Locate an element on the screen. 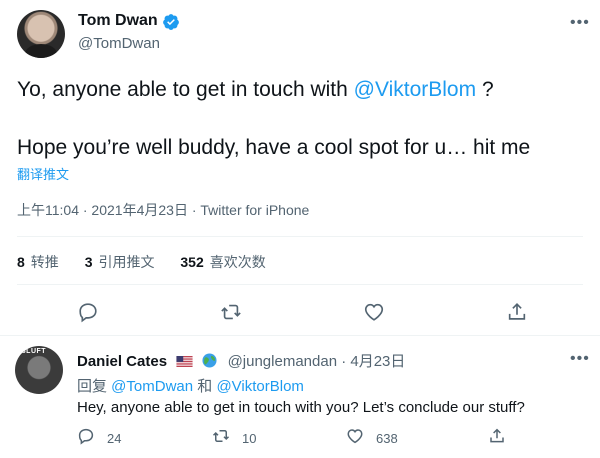 The image size is (600, 458). replying-to: 回复 @TomDwan 和 @ViktorBlom is located at coordinates (190, 385).